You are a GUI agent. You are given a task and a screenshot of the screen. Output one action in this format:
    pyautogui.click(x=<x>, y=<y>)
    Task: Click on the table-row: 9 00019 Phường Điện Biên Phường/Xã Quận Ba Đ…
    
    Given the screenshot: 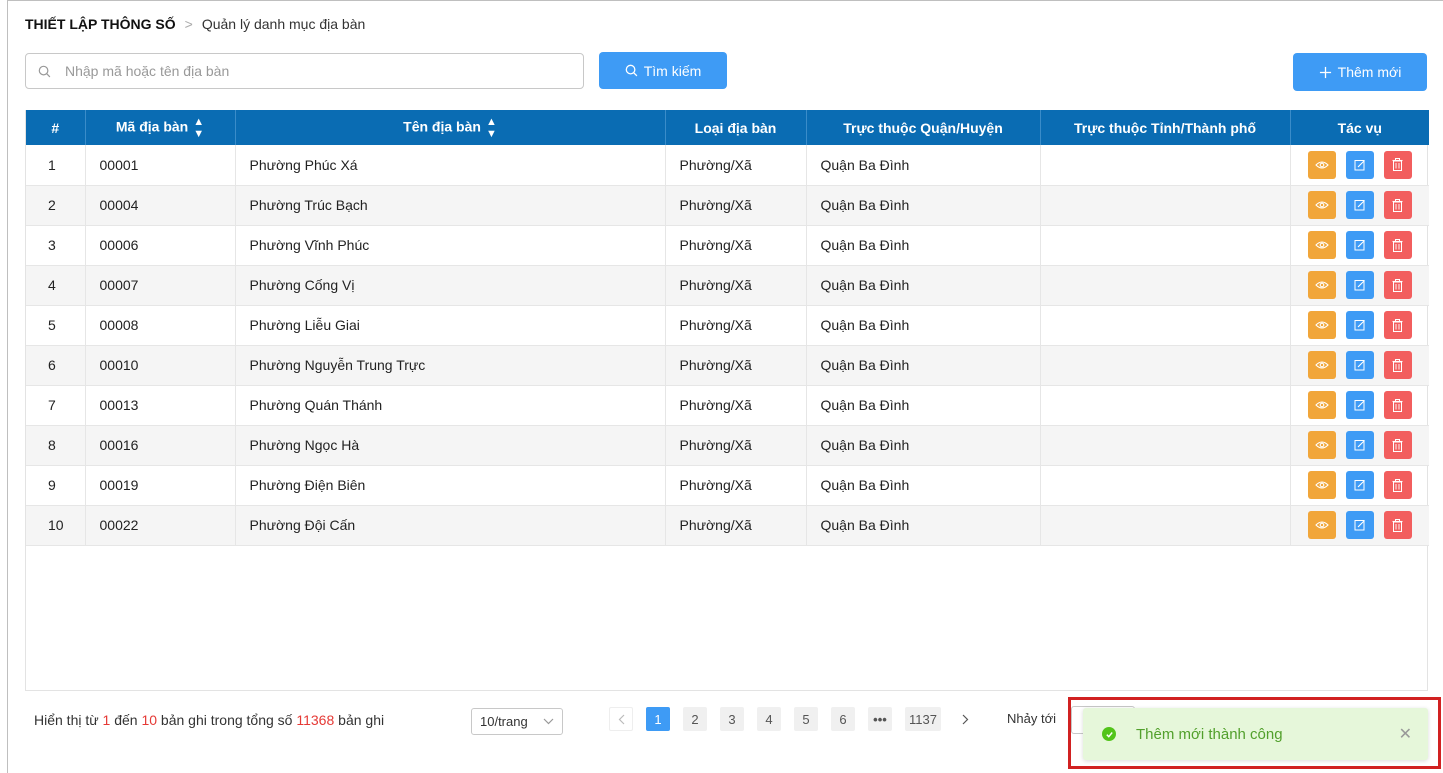 What is the action you would take?
    pyautogui.click(x=727, y=485)
    